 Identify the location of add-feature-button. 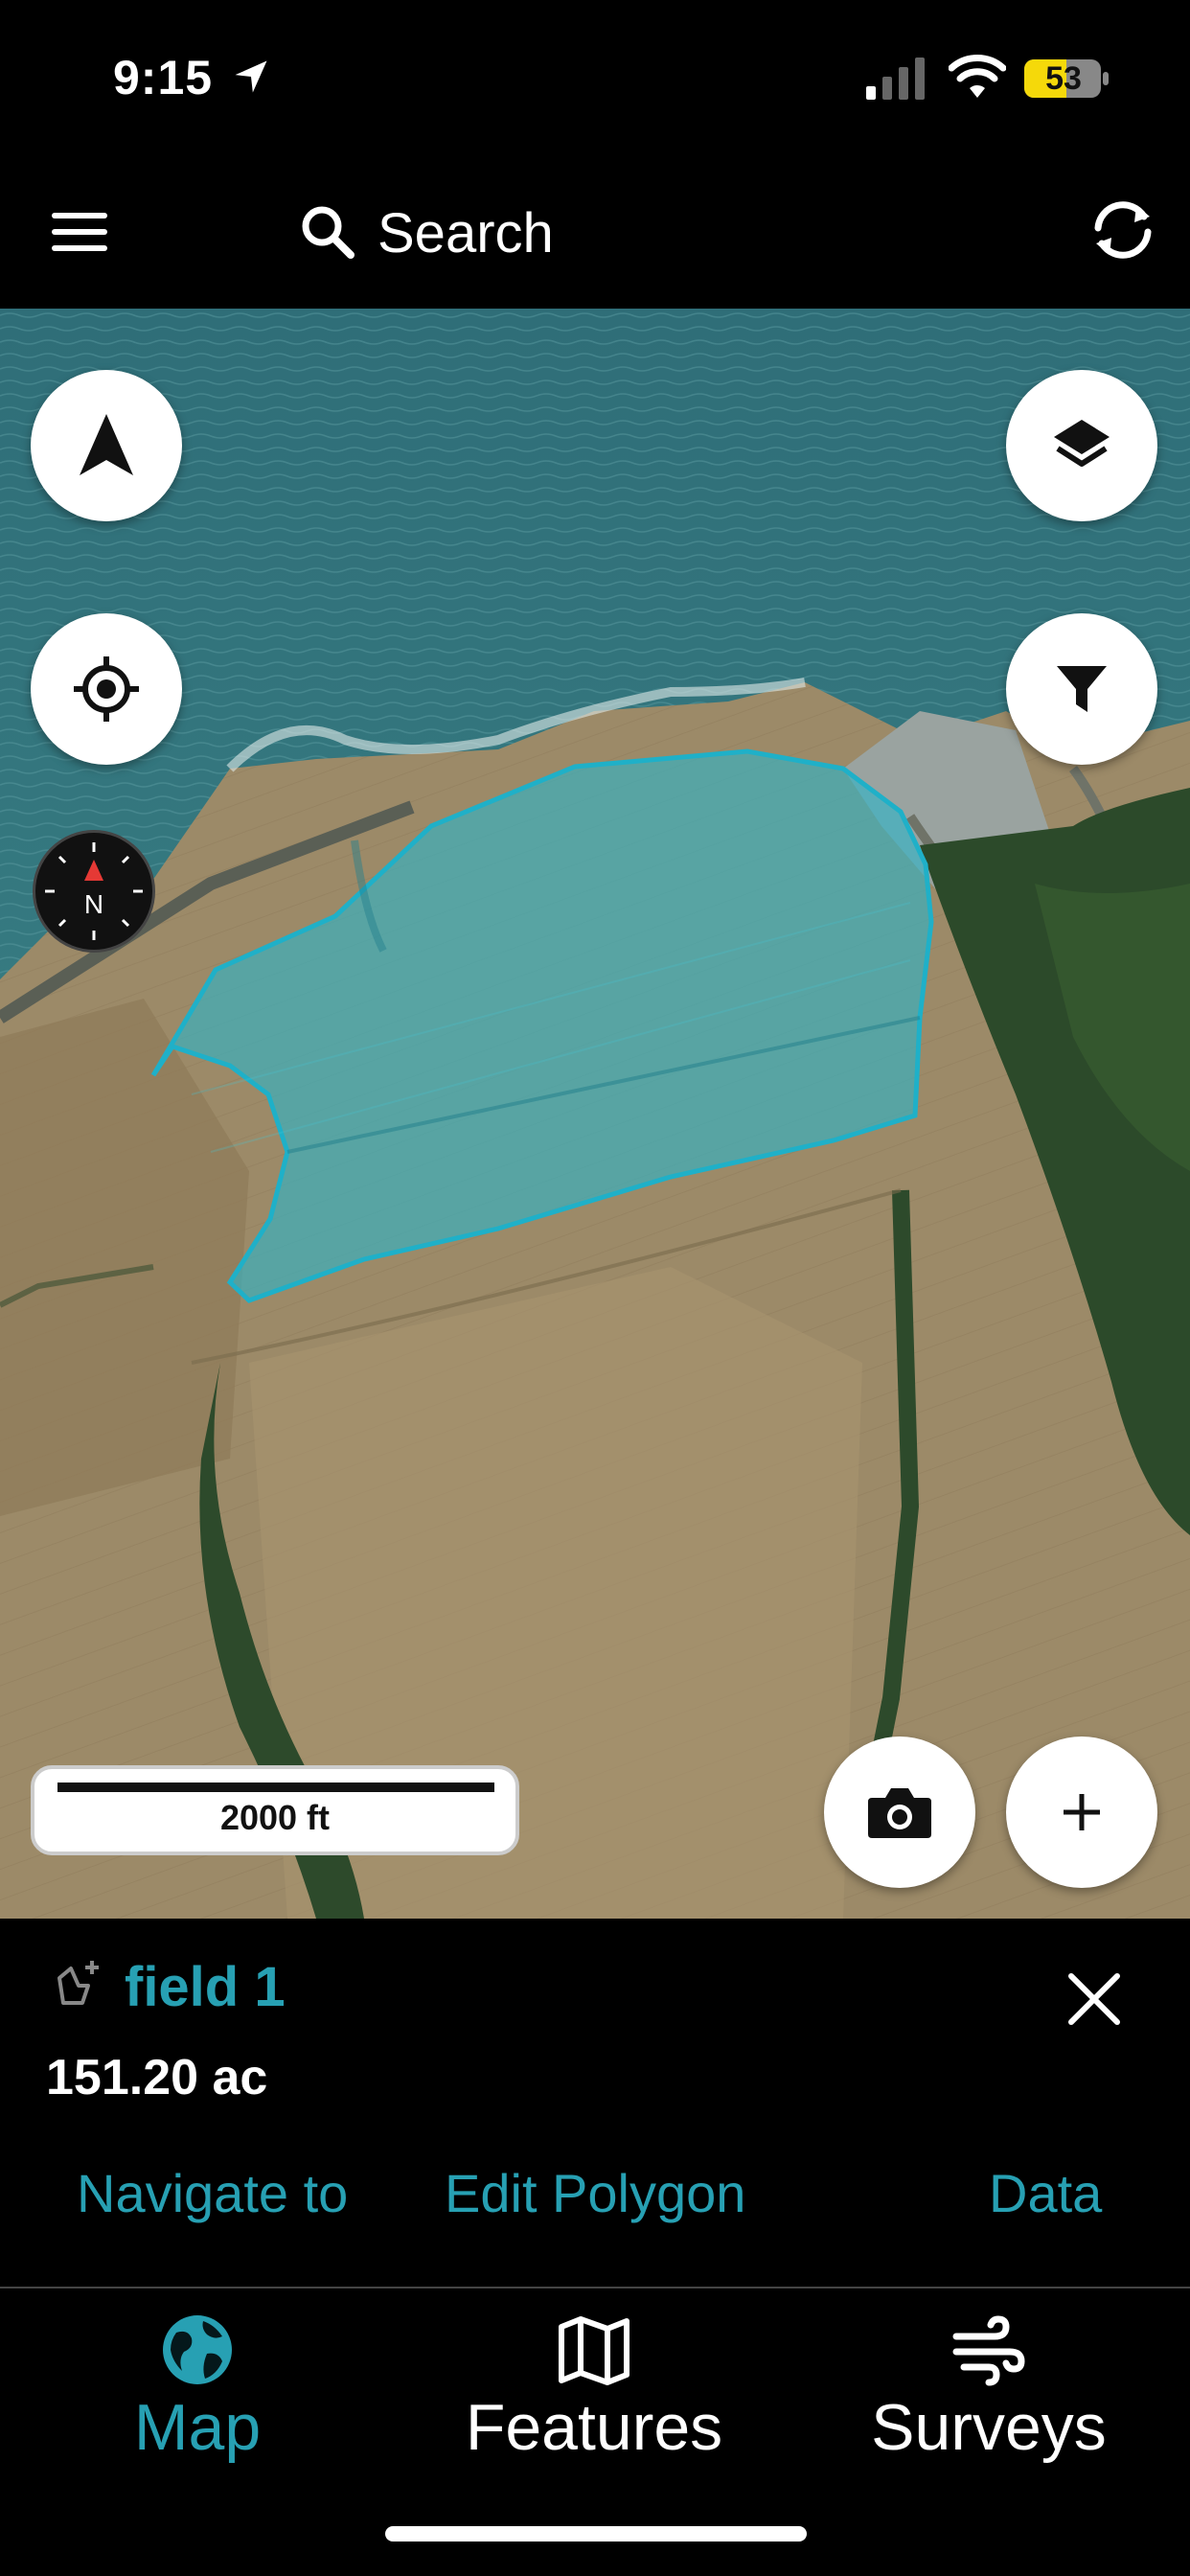
(1081, 1812).